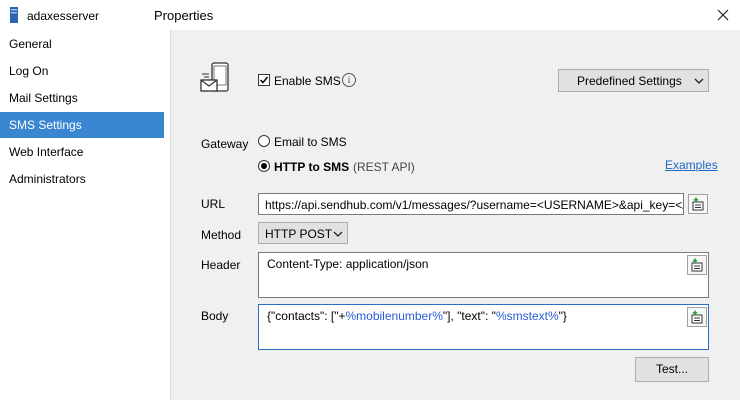 Image resolution: width=740 pixels, height=400 pixels. What do you see at coordinates (82, 44) in the screenshot?
I see `sidebar-item-general: General` at bounding box center [82, 44].